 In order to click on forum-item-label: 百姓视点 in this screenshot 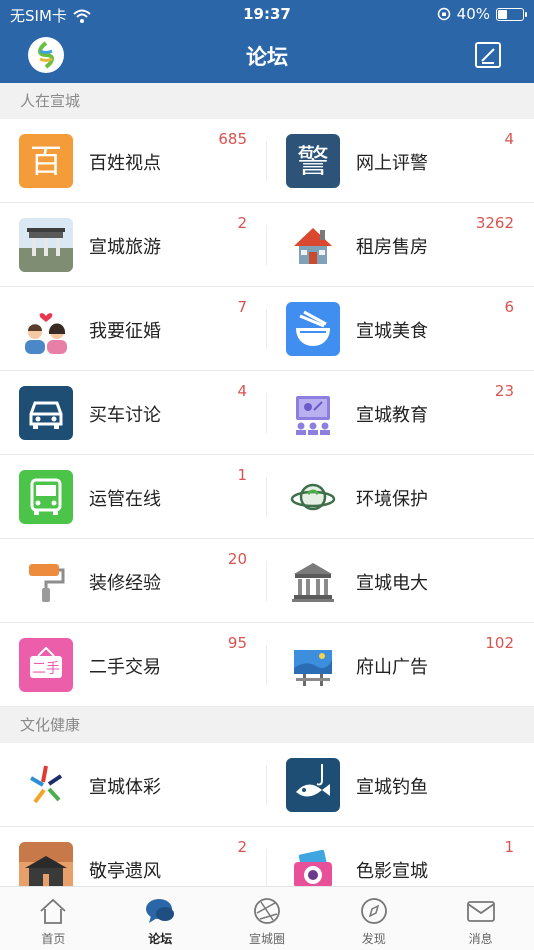, I will do `click(125, 163)`.